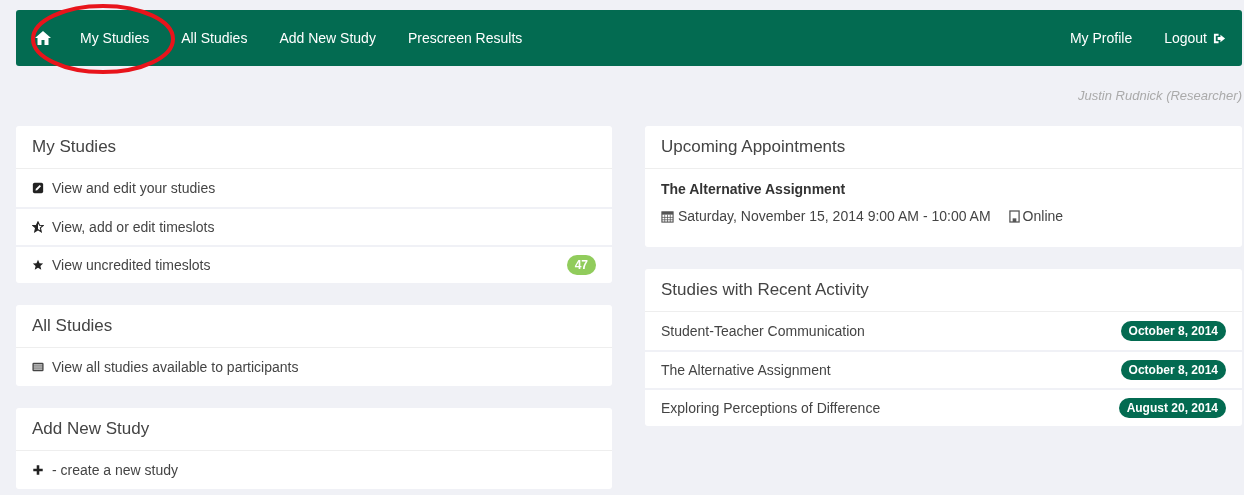  Describe the element at coordinates (667, 216) in the screenshot. I see `calendar-icon` at that location.